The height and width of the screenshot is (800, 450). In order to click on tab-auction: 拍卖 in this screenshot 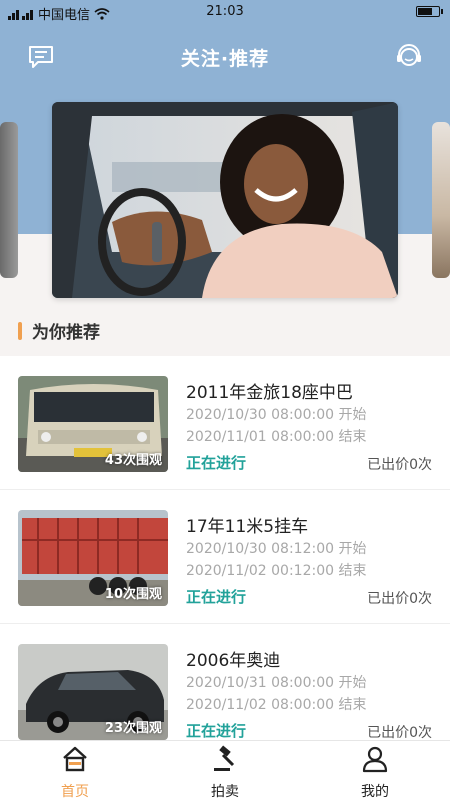, I will do `click(225, 770)`.